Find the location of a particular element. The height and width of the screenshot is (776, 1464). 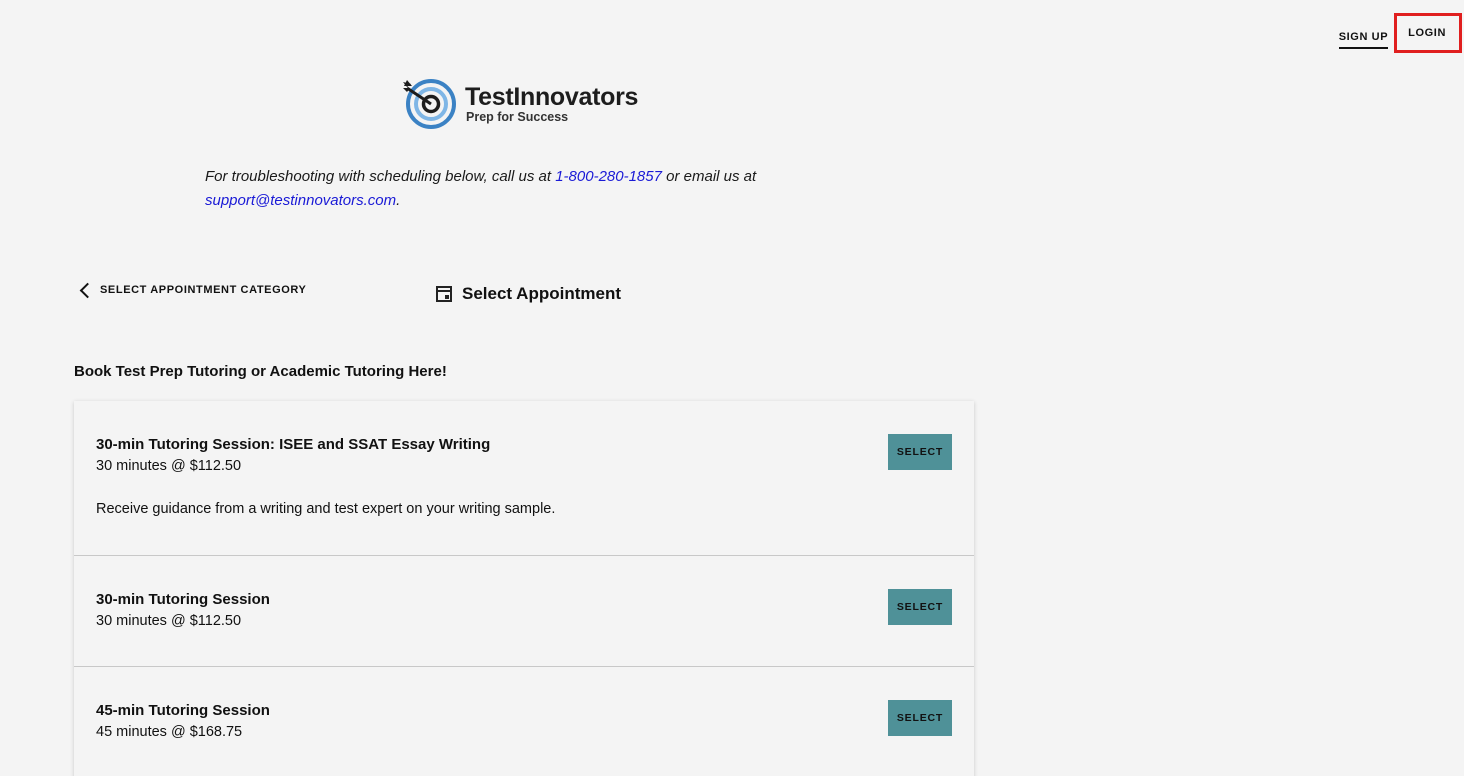

signup-link: SIGN UP is located at coordinates (1363, 33).